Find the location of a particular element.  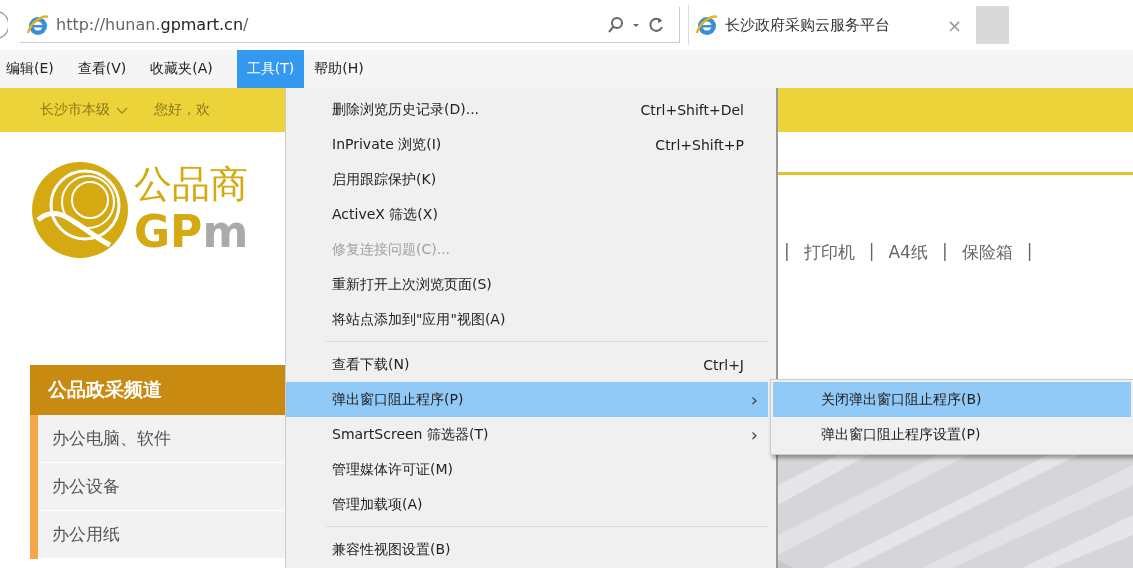

menu-item: 重新打开上次浏览页面(S) is located at coordinates (527, 284).